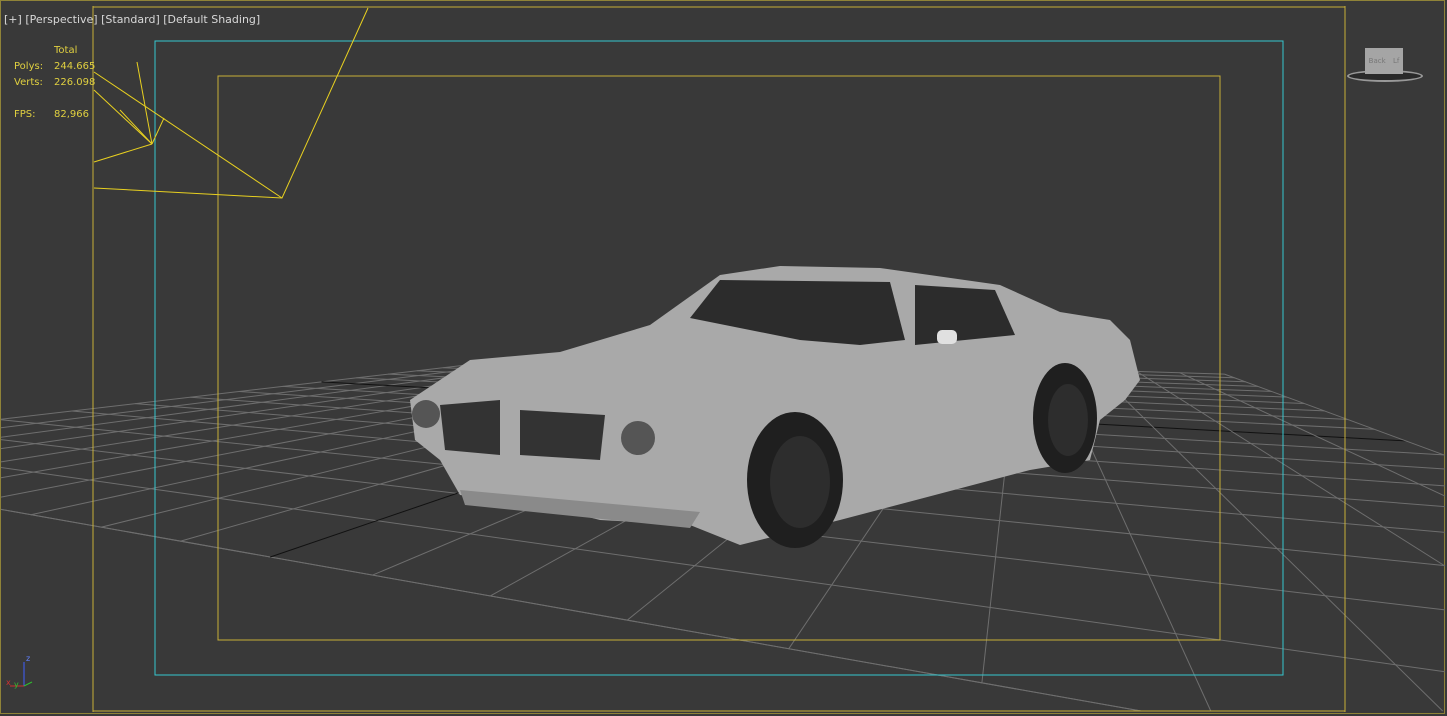 The image size is (1447, 716). I want to click on viewcube: Back Lf, so click(1387, 67).